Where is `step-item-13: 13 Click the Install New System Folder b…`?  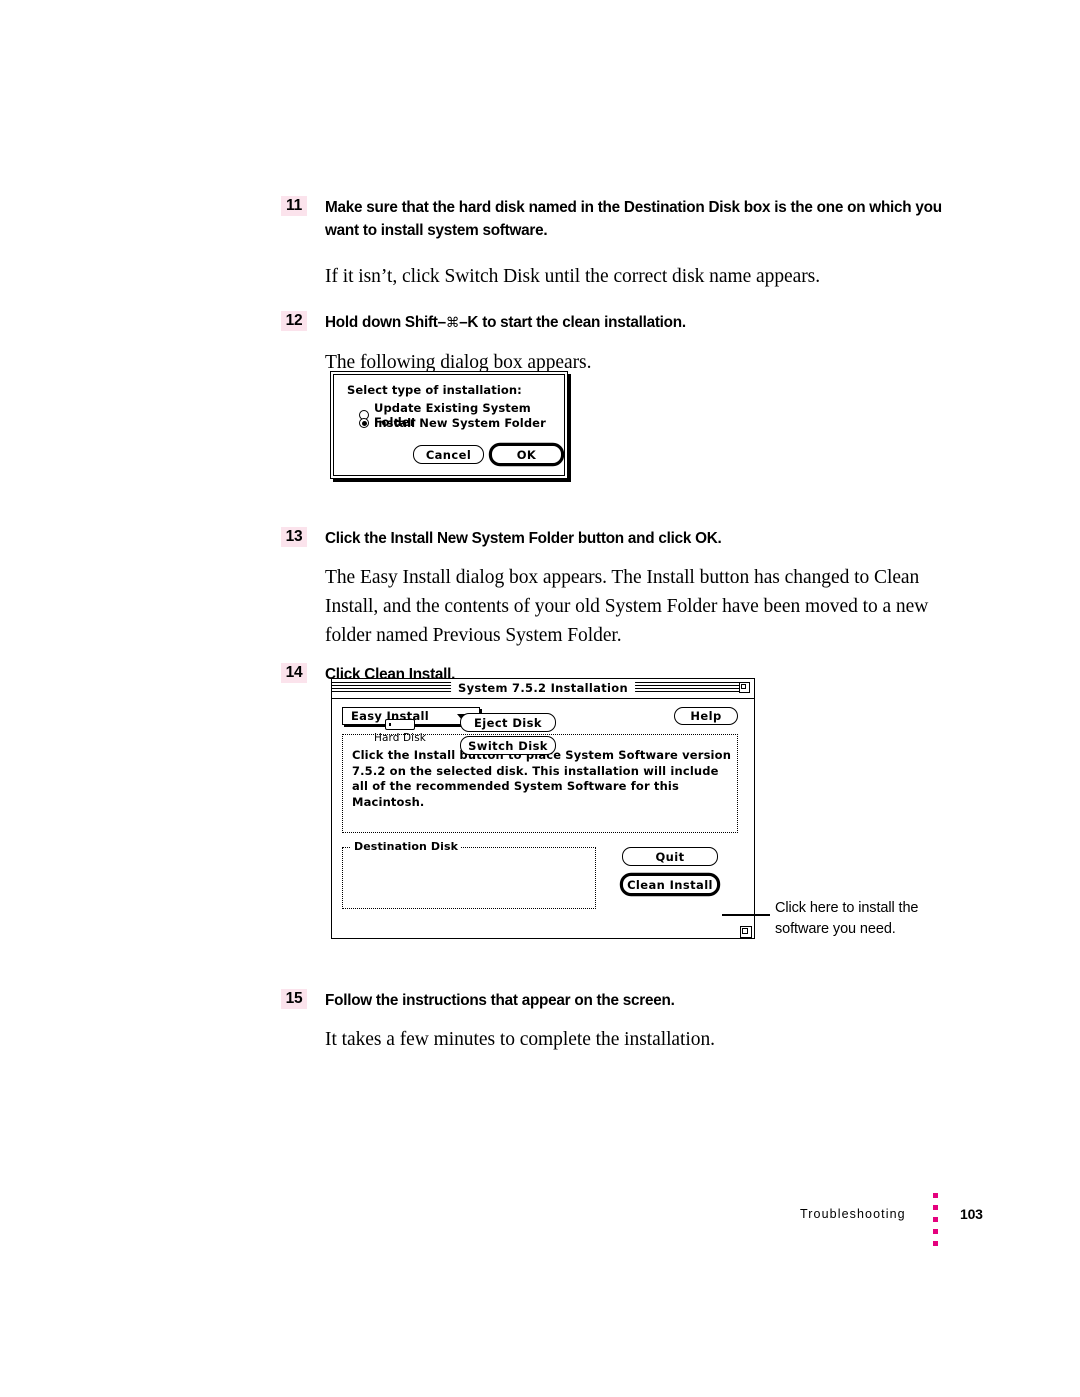 step-item-13: 13 Click the Install New System Folder b… is located at coordinates (616, 538).